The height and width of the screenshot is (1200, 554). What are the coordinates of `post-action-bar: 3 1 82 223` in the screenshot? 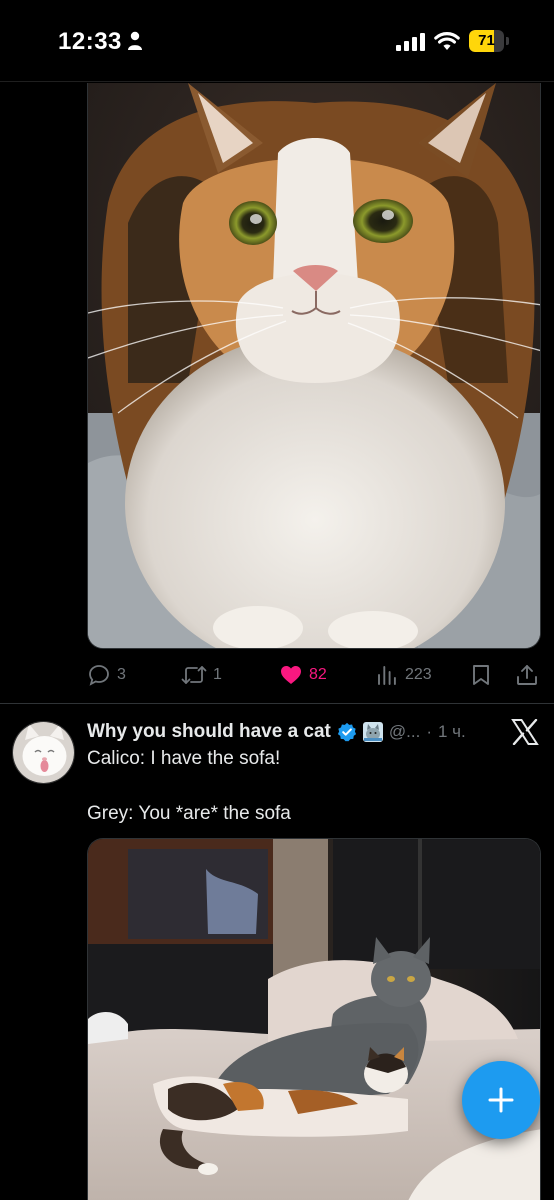 It's located at (314, 675).